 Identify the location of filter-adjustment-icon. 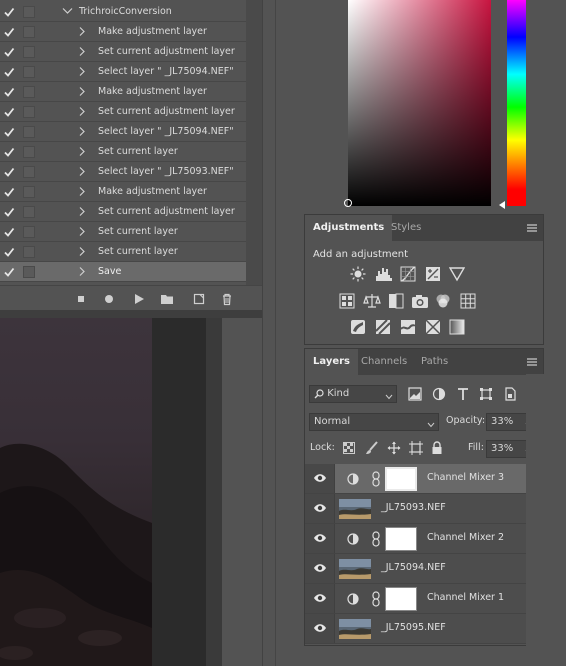
(439, 394).